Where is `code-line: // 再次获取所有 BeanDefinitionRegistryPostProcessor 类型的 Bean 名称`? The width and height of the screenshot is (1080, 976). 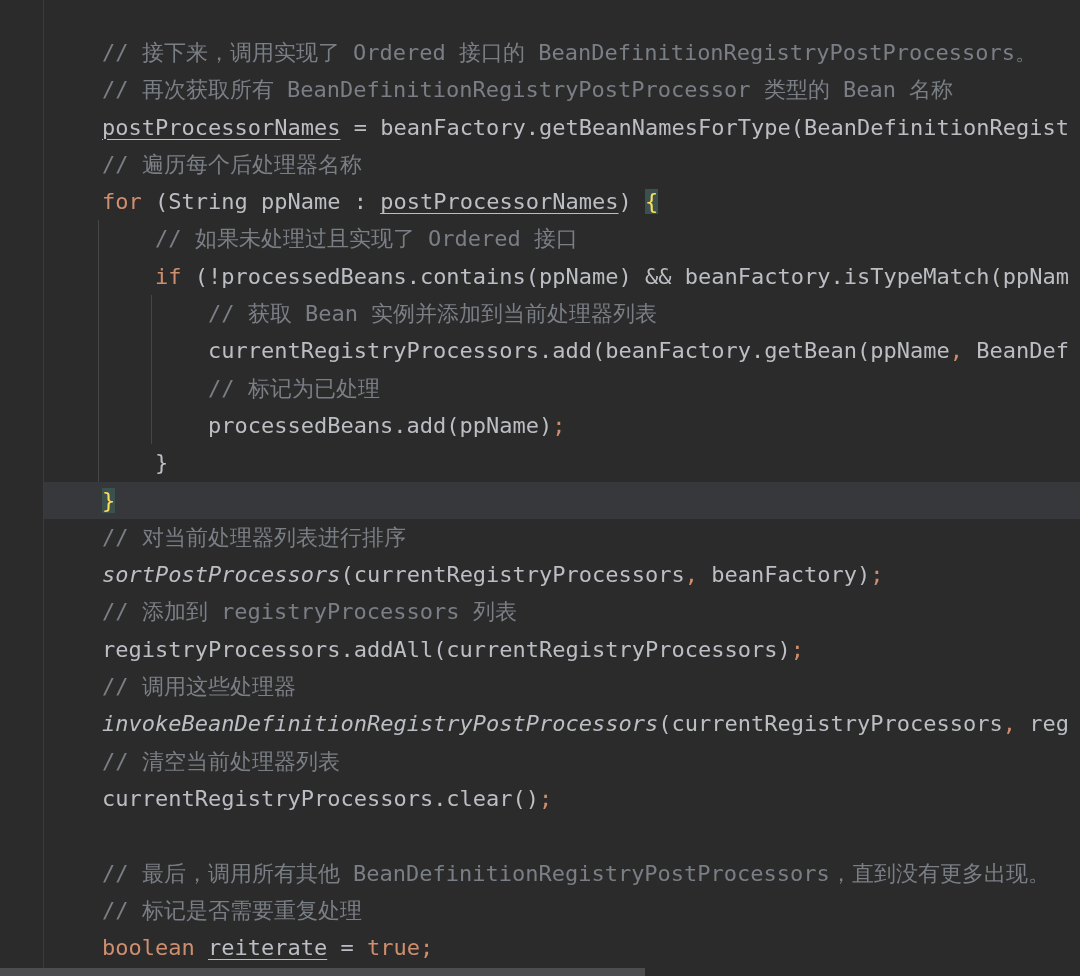
code-line: // 再次获取所有 BeanDefinitionRegistryPostProcessor 类型的 Bean 名称 is located at coordinates (528, 90).